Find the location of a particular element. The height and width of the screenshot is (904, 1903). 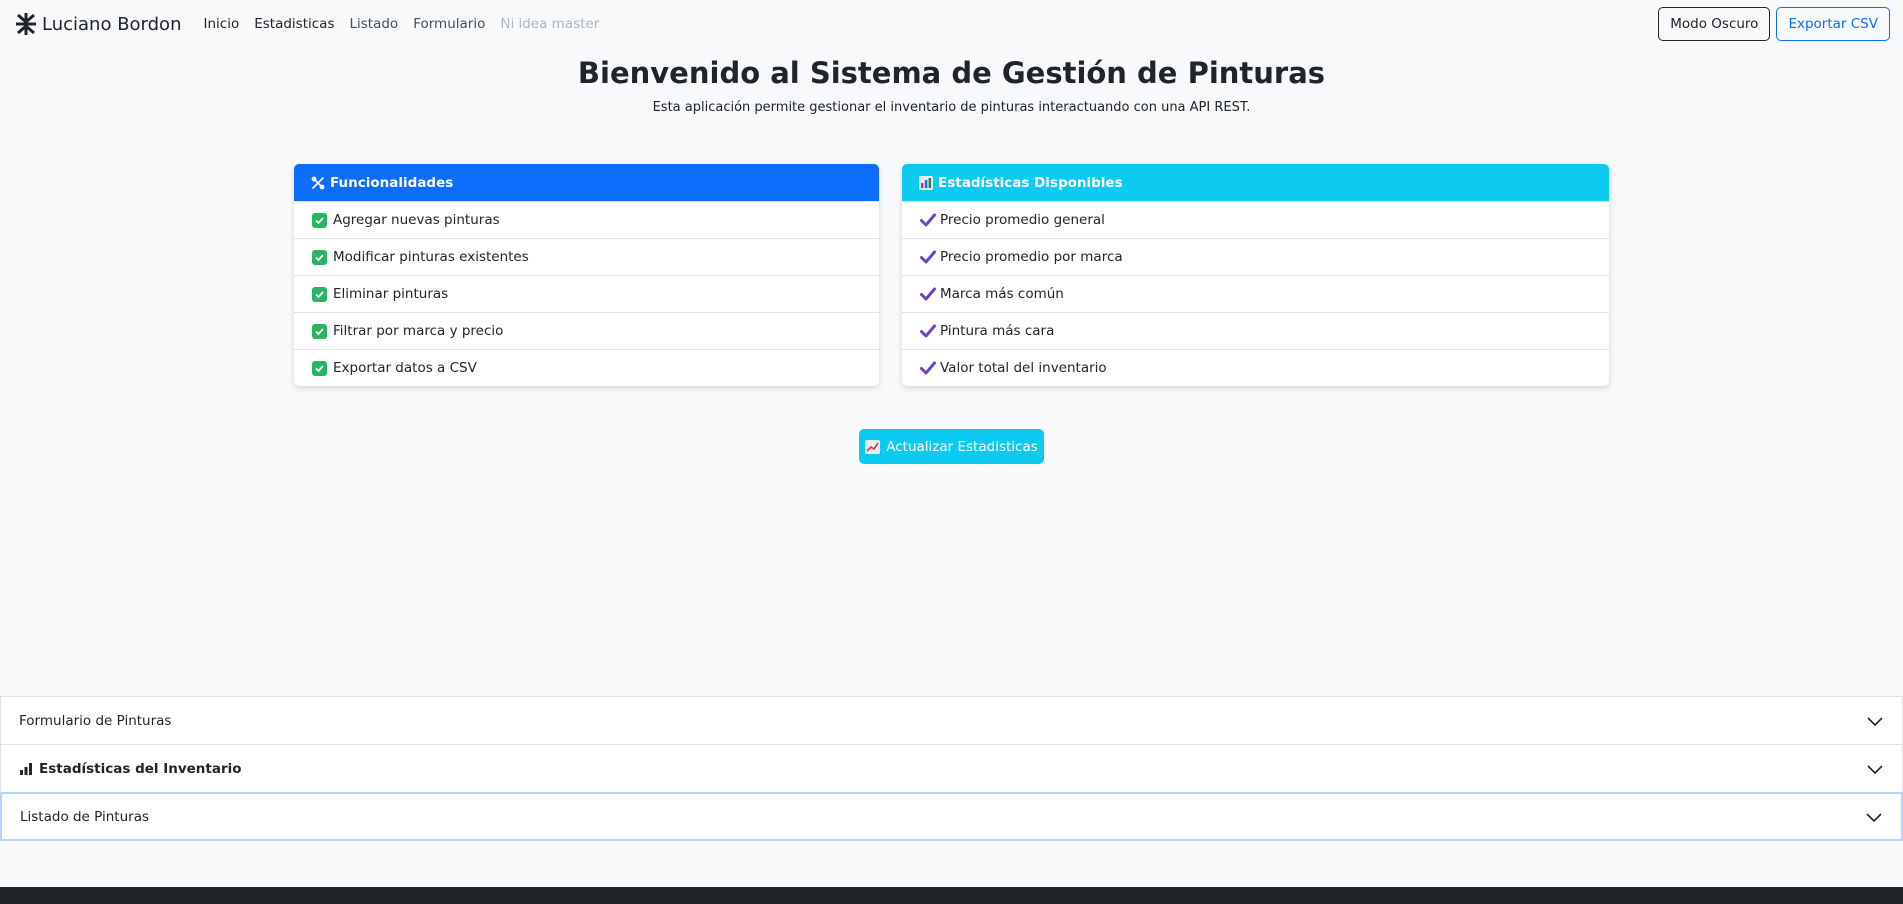

stat-label: Valor total del inventario is located at coordinates (1023, 368).